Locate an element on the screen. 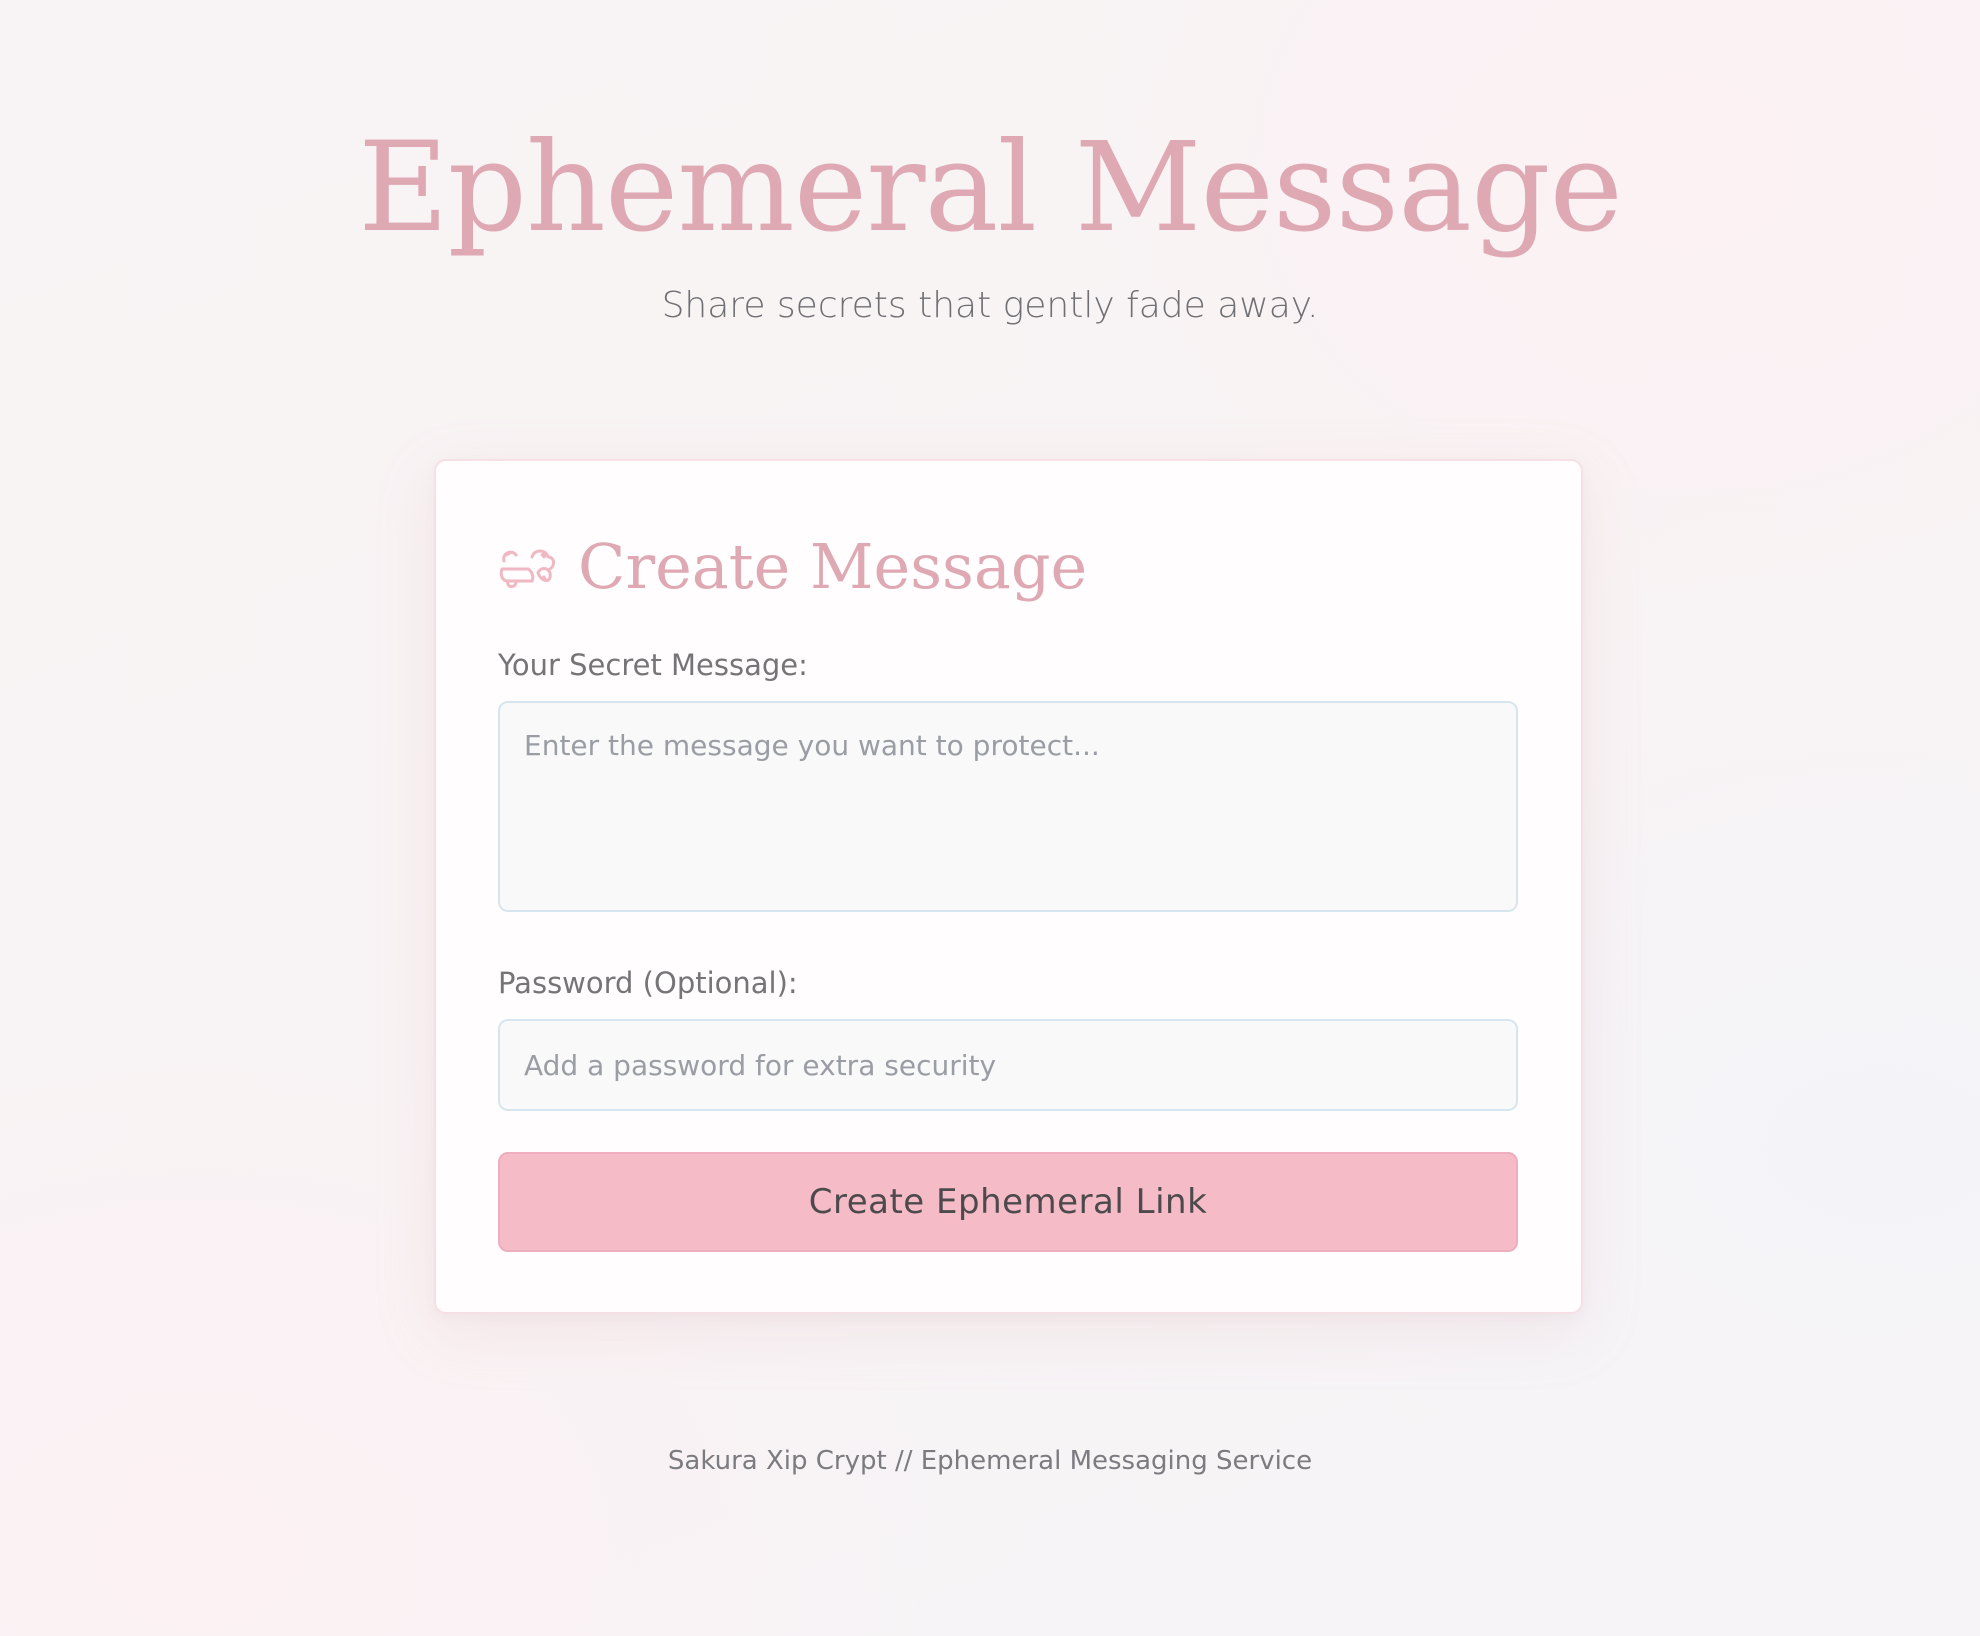 The image size is (1980, 1636). create-ephemeral-link-button: Create Ephemeral Link is located at coordinates (1008, 1202).